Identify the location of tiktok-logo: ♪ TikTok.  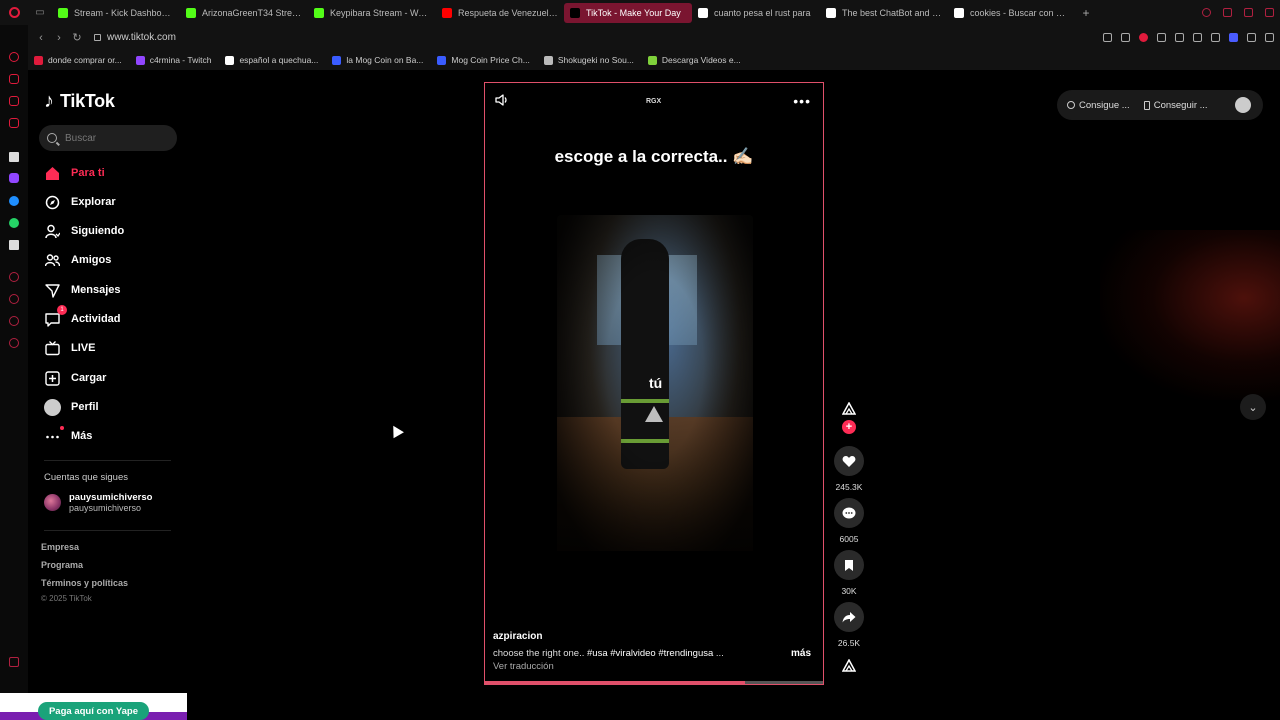
(79, 101).